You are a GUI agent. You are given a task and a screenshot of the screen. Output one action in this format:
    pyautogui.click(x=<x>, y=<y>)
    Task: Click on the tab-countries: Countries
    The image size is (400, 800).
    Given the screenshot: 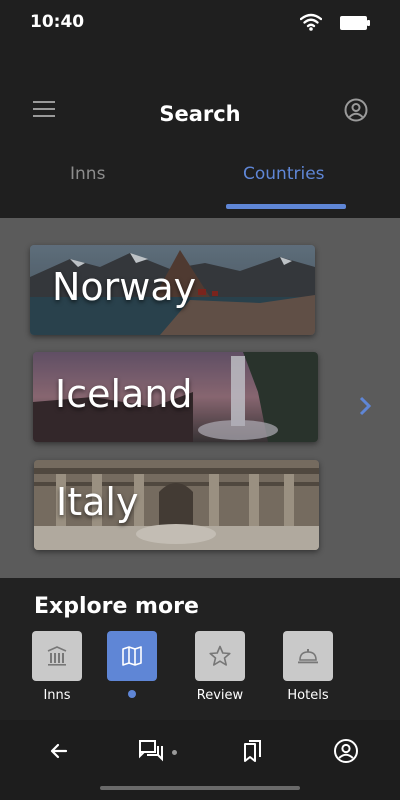 What is the action you would take?
    pyautogui.click(x=284, y=174)
    